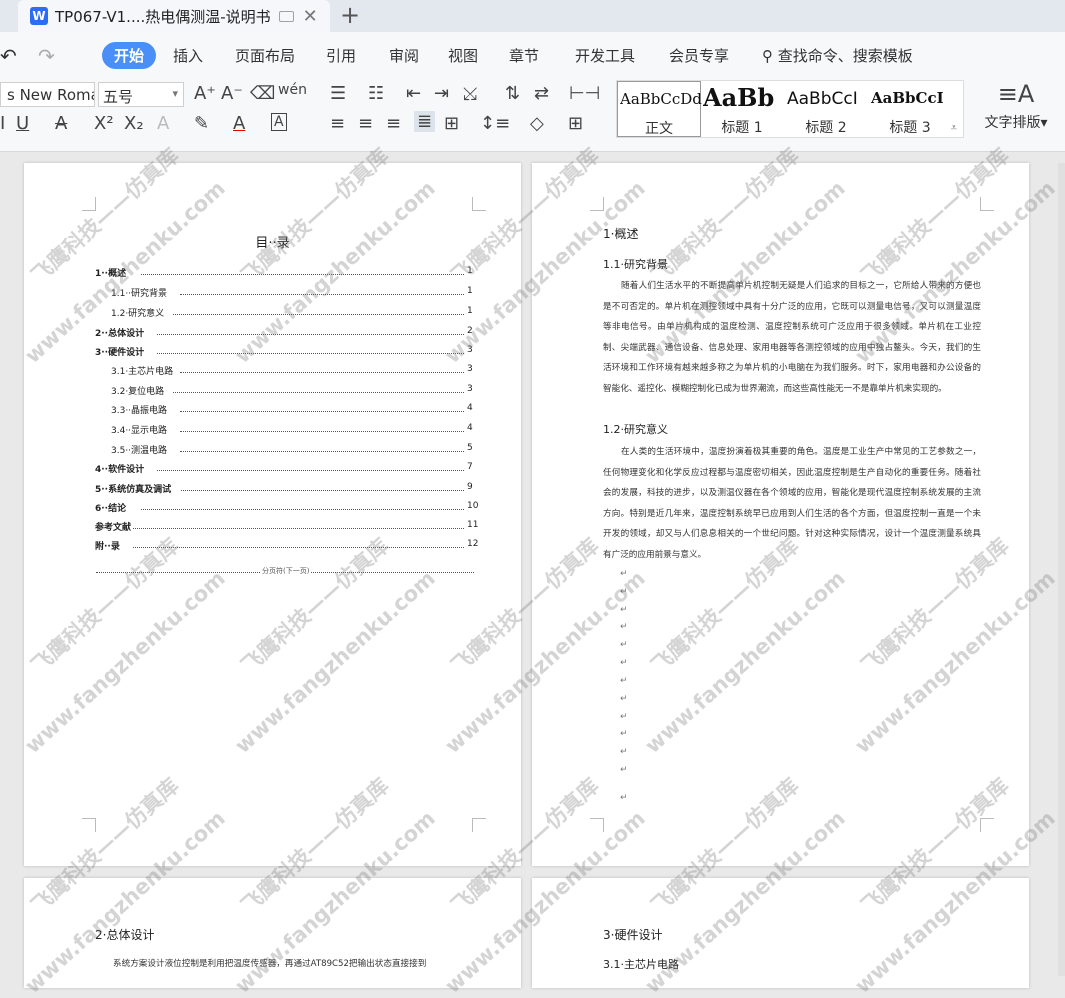  I want to click on toc-entry-label: 参考文献, so click(113, 528).